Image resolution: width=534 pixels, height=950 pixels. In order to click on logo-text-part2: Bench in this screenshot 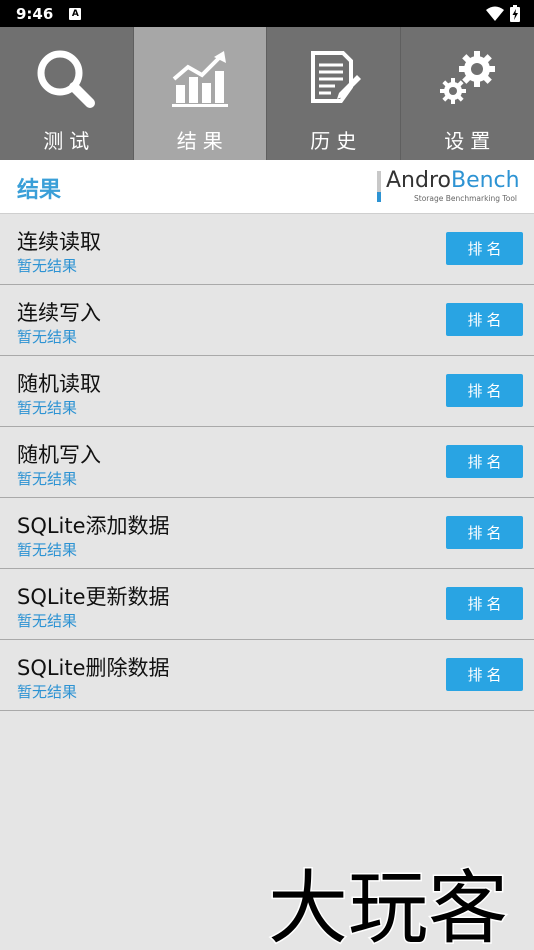, I will do `click(485, 180)`.